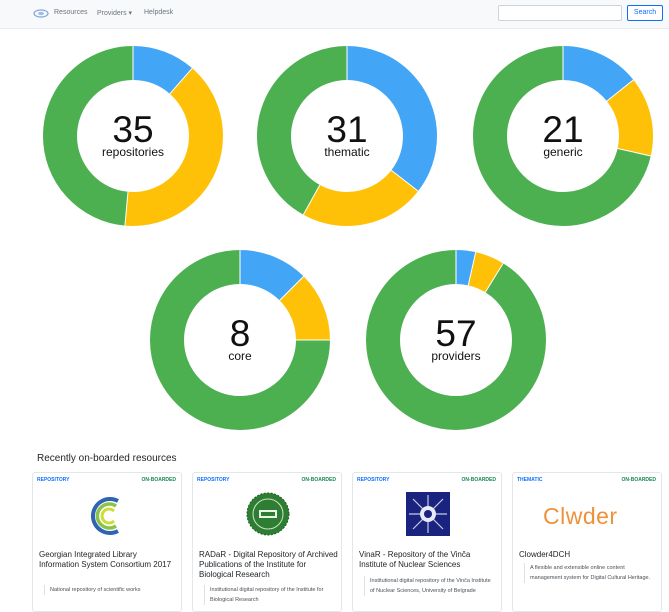 This screenshot has width=669, height=612. I want to click on donut-count: 35, so click(133, 129).